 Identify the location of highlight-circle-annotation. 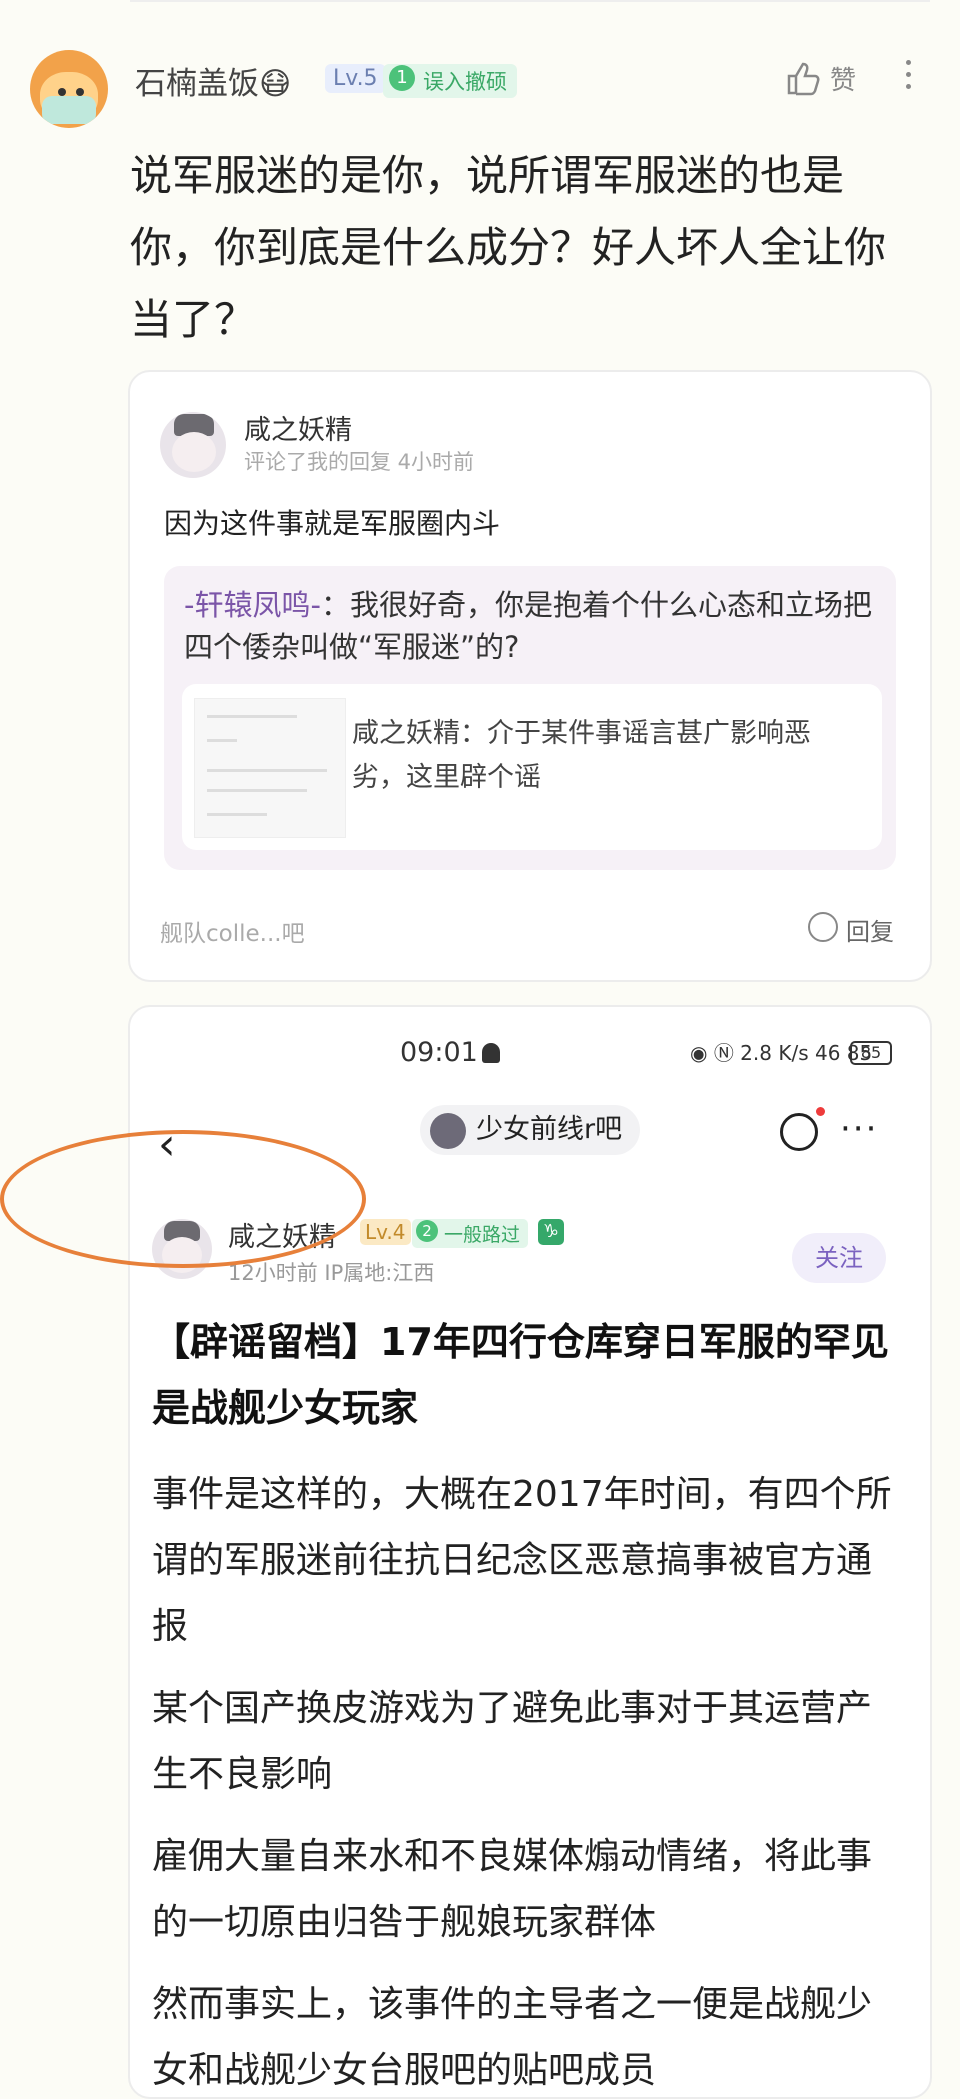
(183, 1199).